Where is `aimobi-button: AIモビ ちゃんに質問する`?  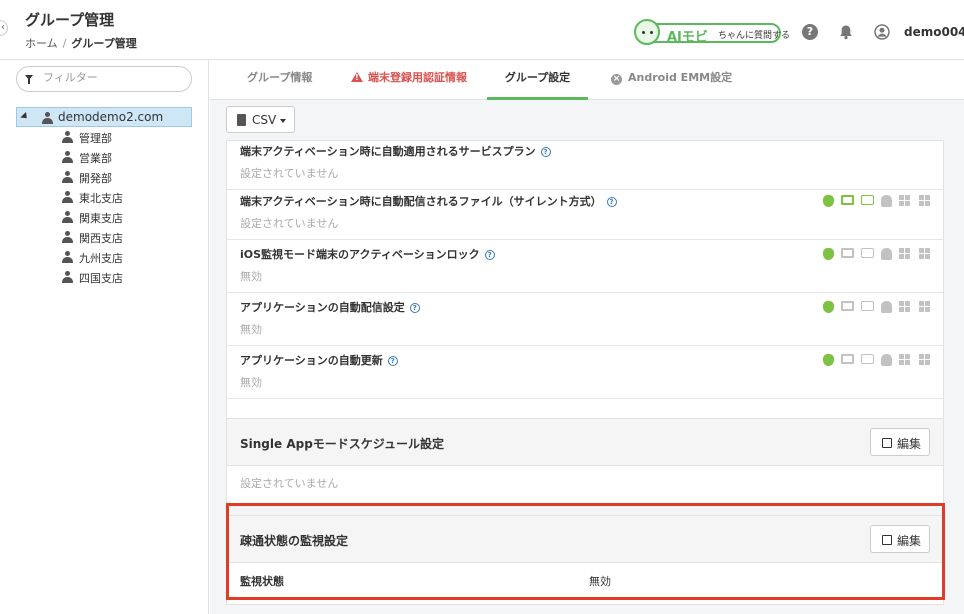
aimobi-button: AIモビ ちゃんに質問する is located at coordinates (712, 32).